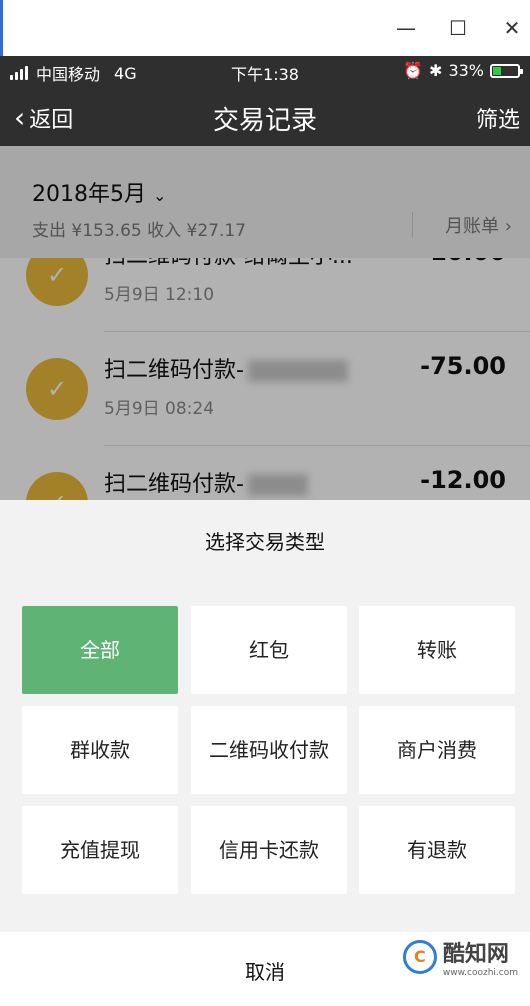  I want to click on type-option-topup-withdraw: 充值提现, so click(100, 850).